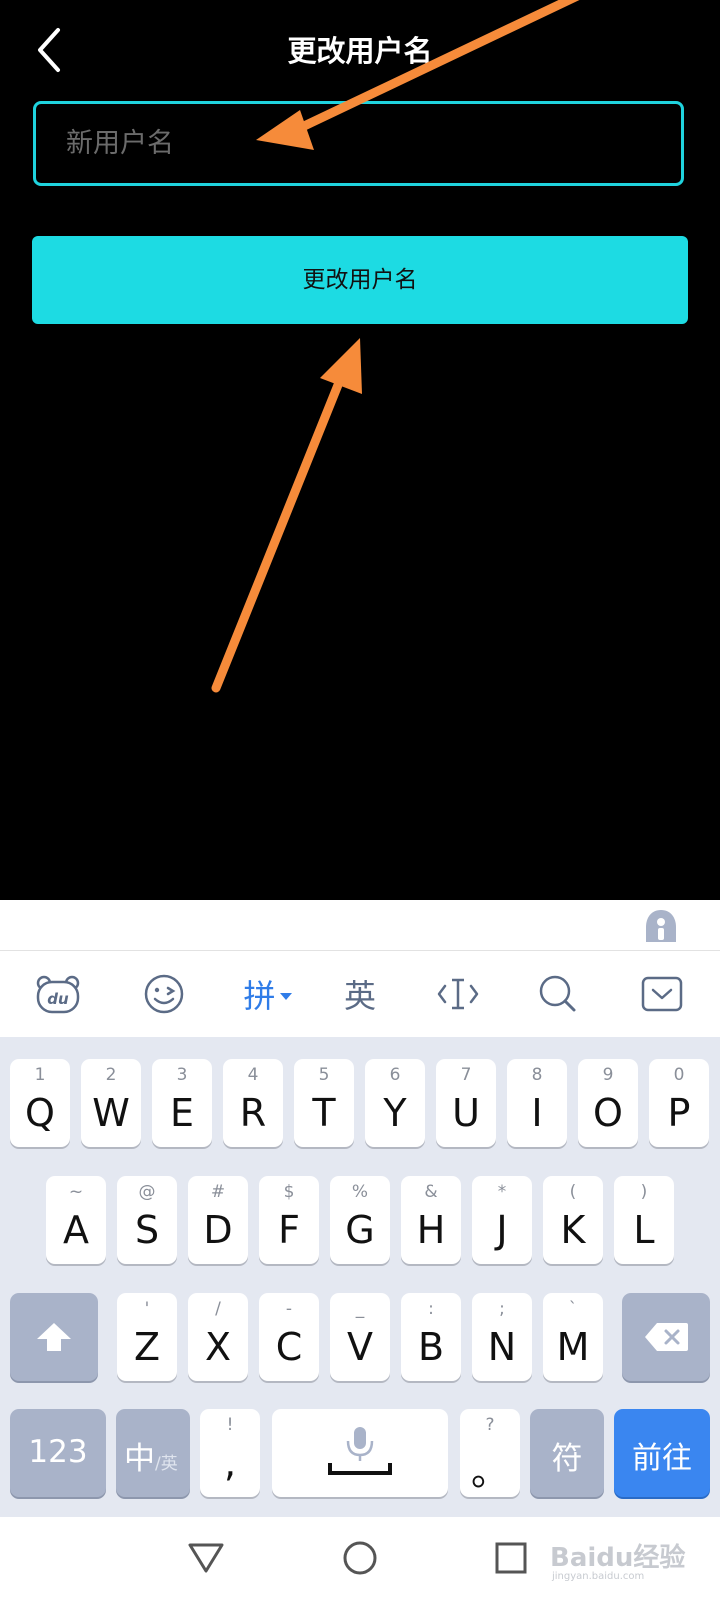  I want to click on symbols-key: 符, so click(567, 1453).